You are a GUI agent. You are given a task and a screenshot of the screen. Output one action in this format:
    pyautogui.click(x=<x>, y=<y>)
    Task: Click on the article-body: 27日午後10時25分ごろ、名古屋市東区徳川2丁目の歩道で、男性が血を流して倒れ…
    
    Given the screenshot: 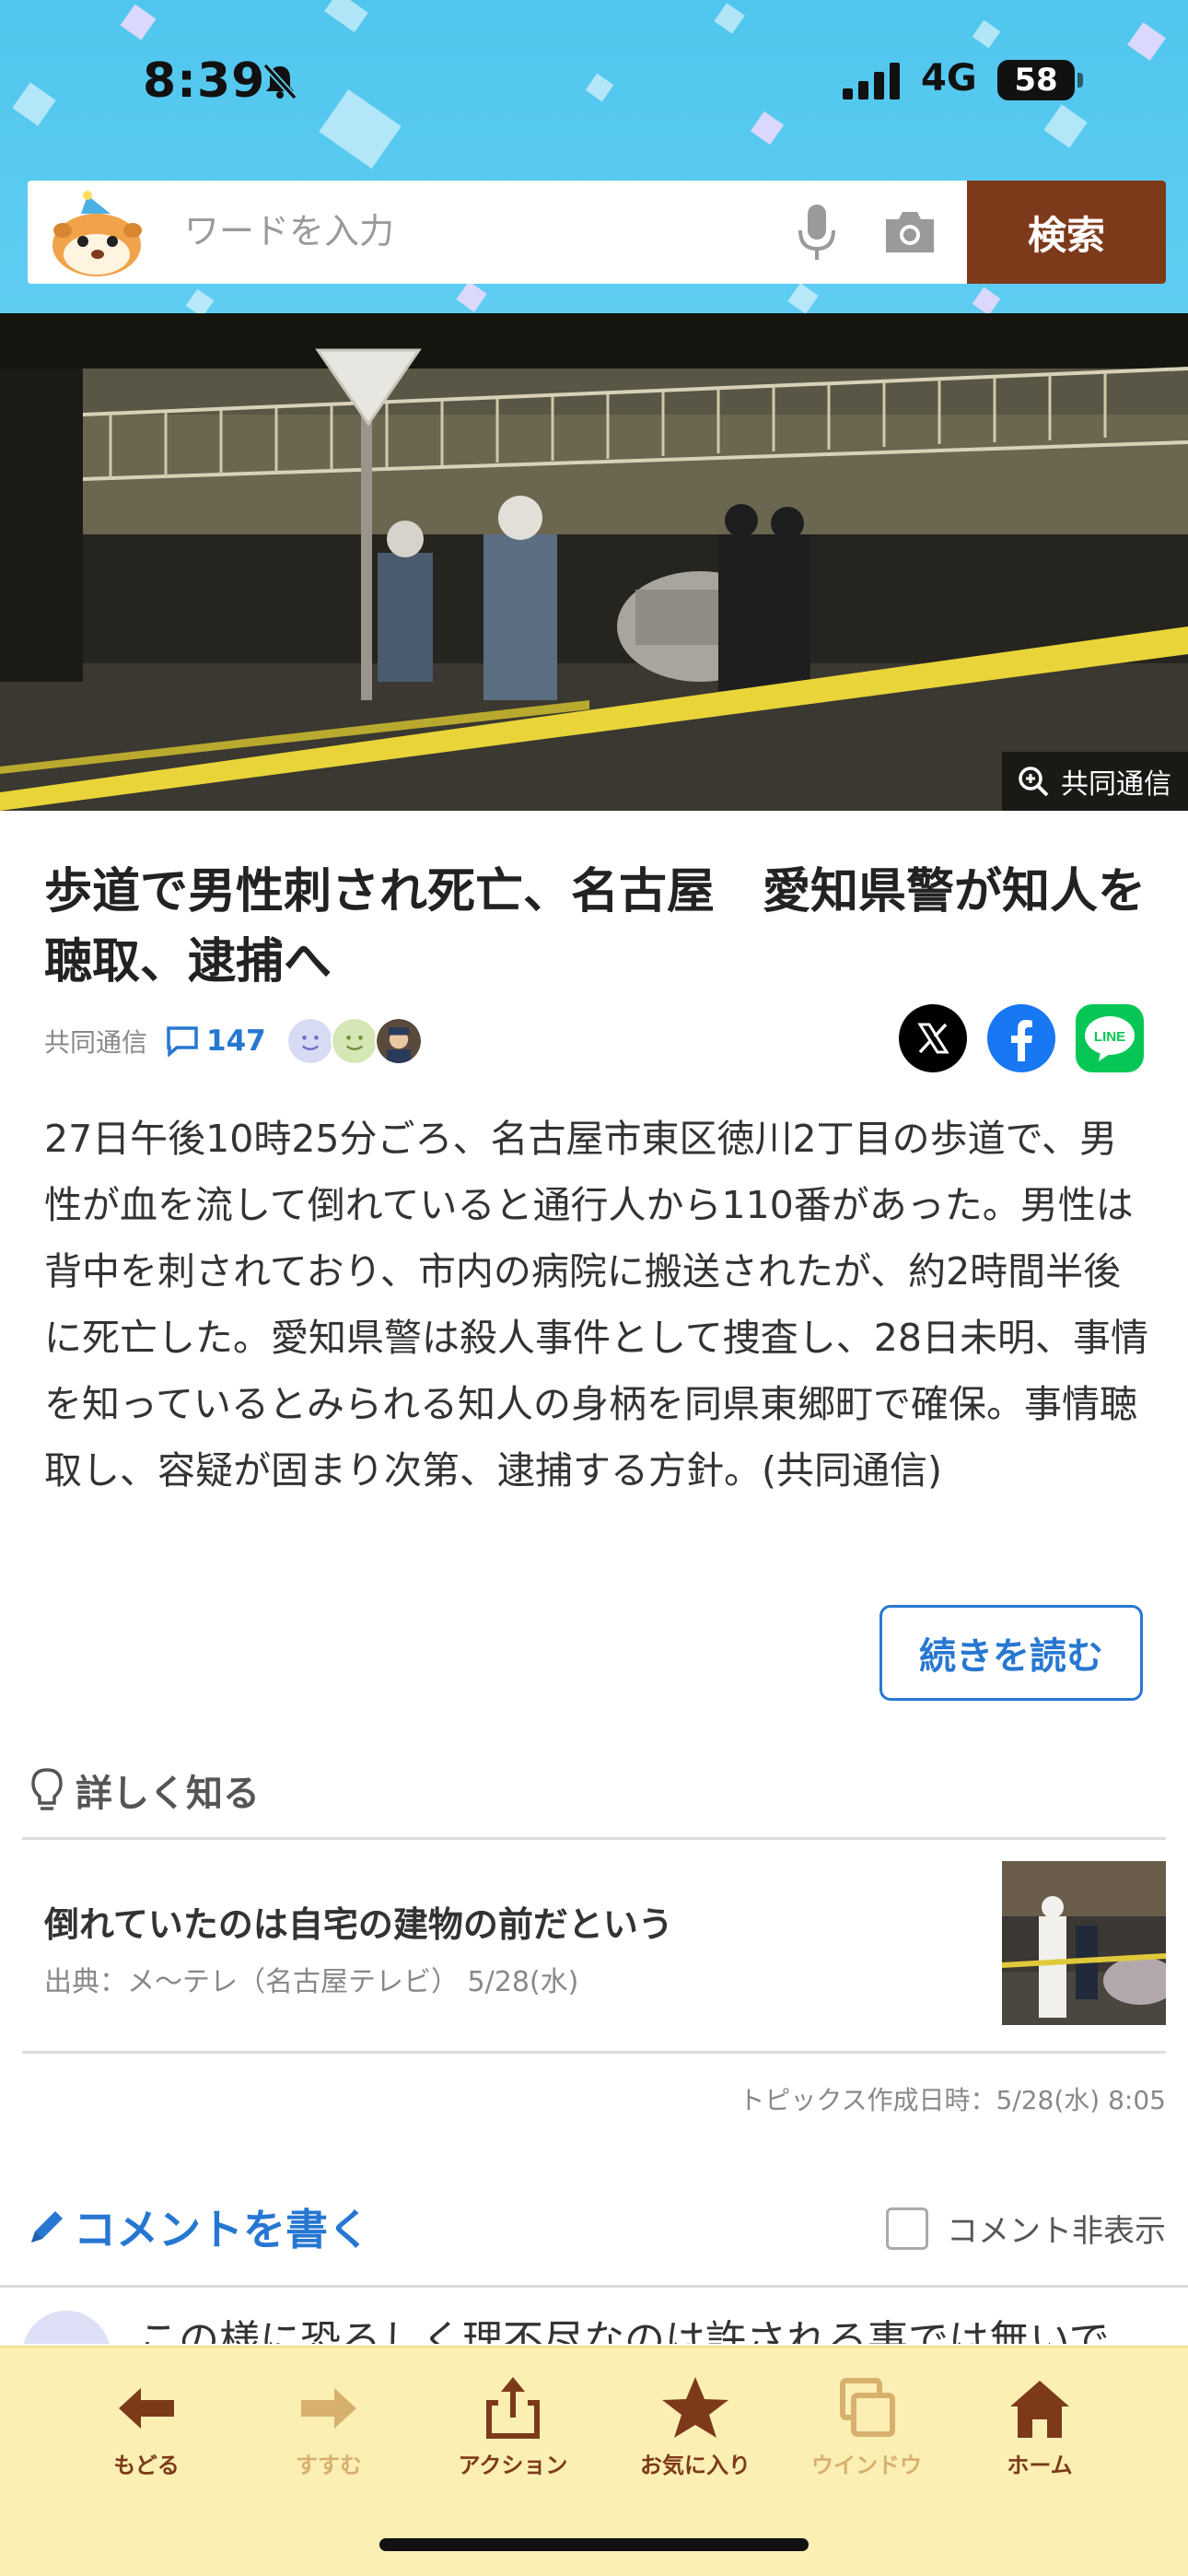 What is the action you would take?
    pyautogui.click(x=596, y=1305)
    